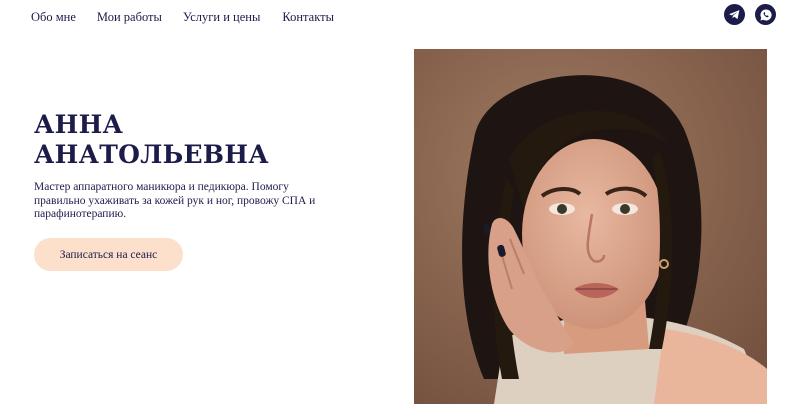 The width and height of the screenshot is (800, 418). What do you see at coordinates (129, 17) in the screenshot?
I see `nav-item-works: Мои работы` at bounding box center [129, 17].